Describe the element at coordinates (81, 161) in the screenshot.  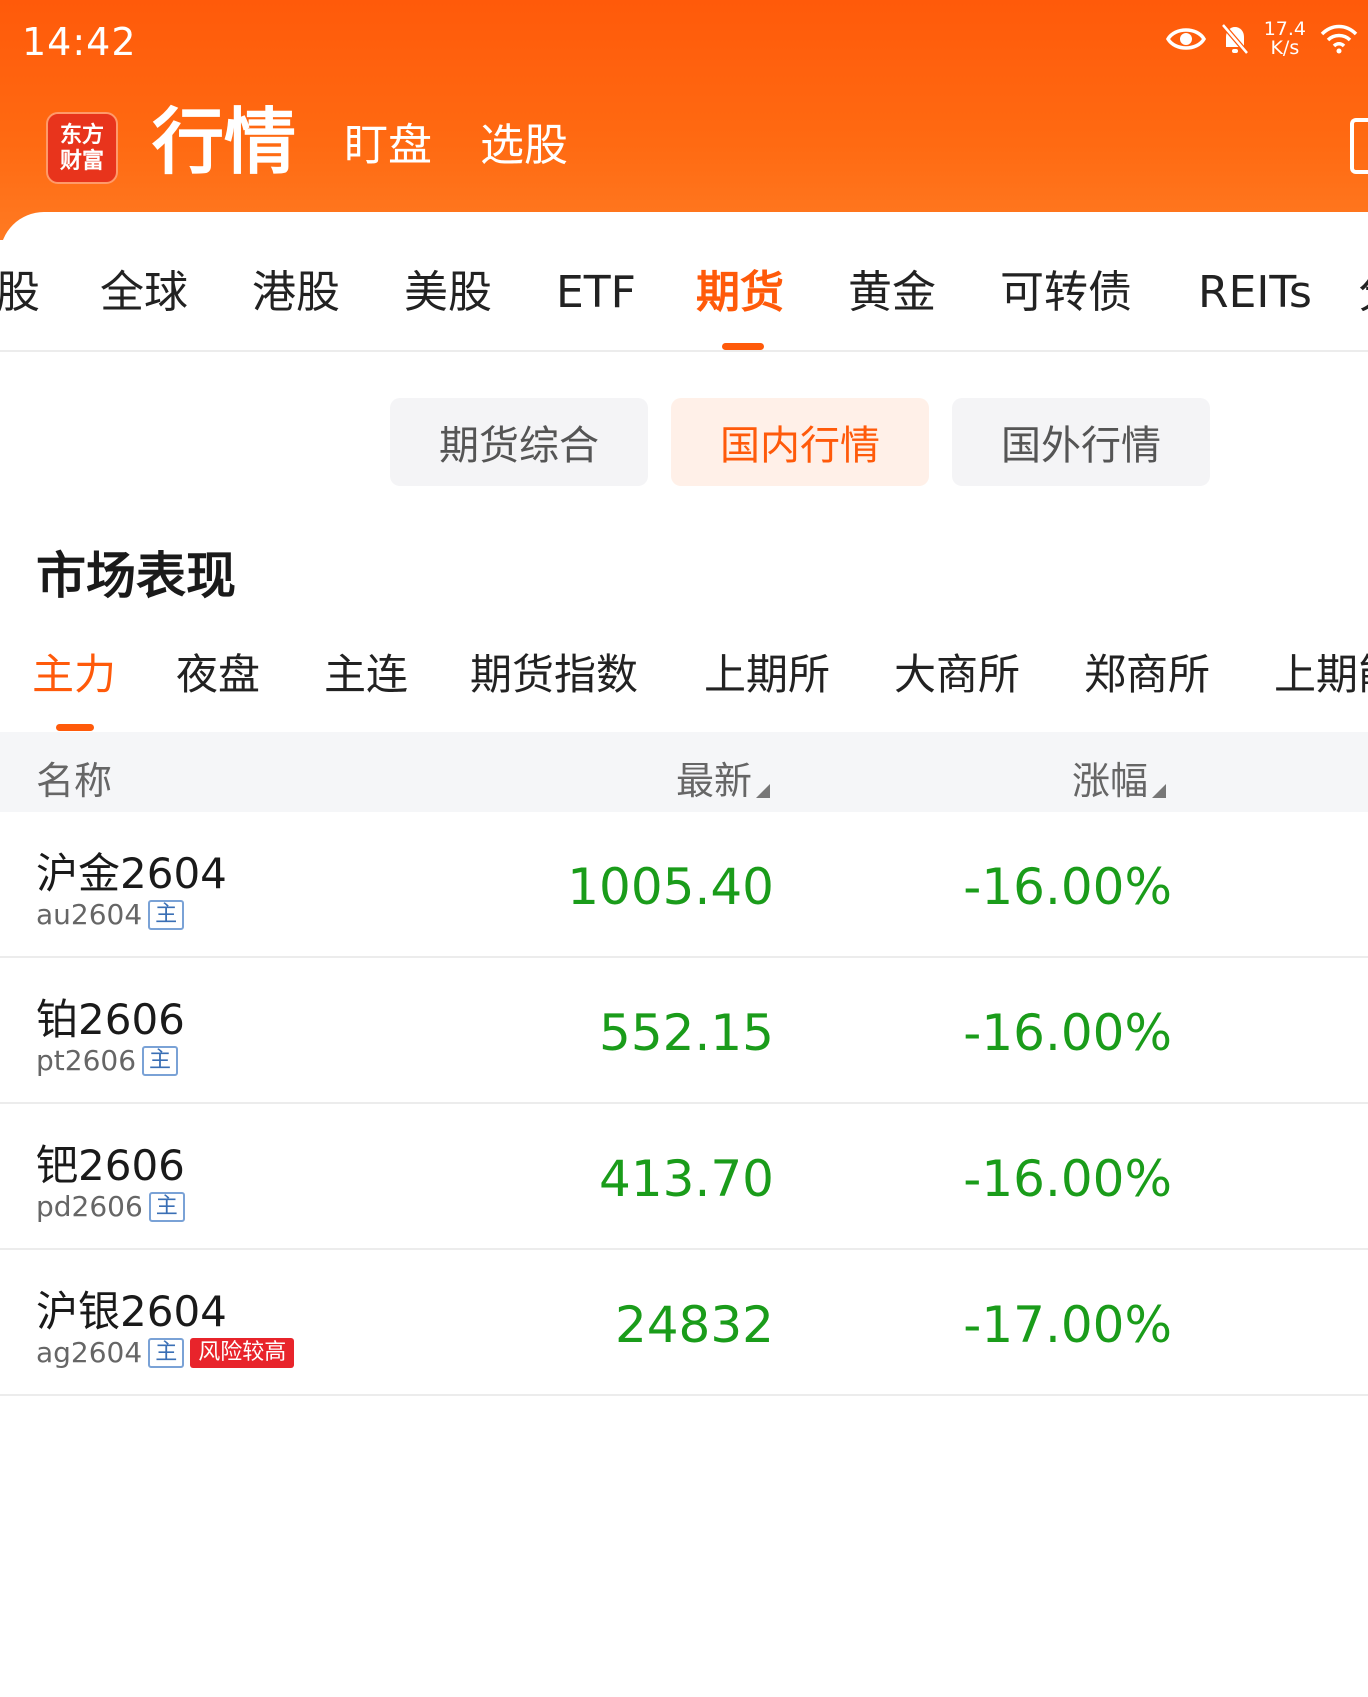
I see `logo-line-2: 财富` at that location.